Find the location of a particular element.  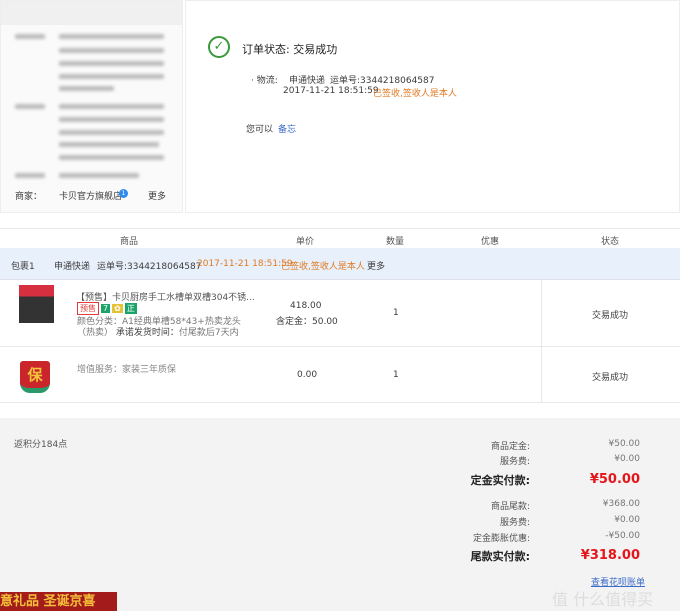

seven-day-return-icon: 7 is located at coordinates (106, 308).